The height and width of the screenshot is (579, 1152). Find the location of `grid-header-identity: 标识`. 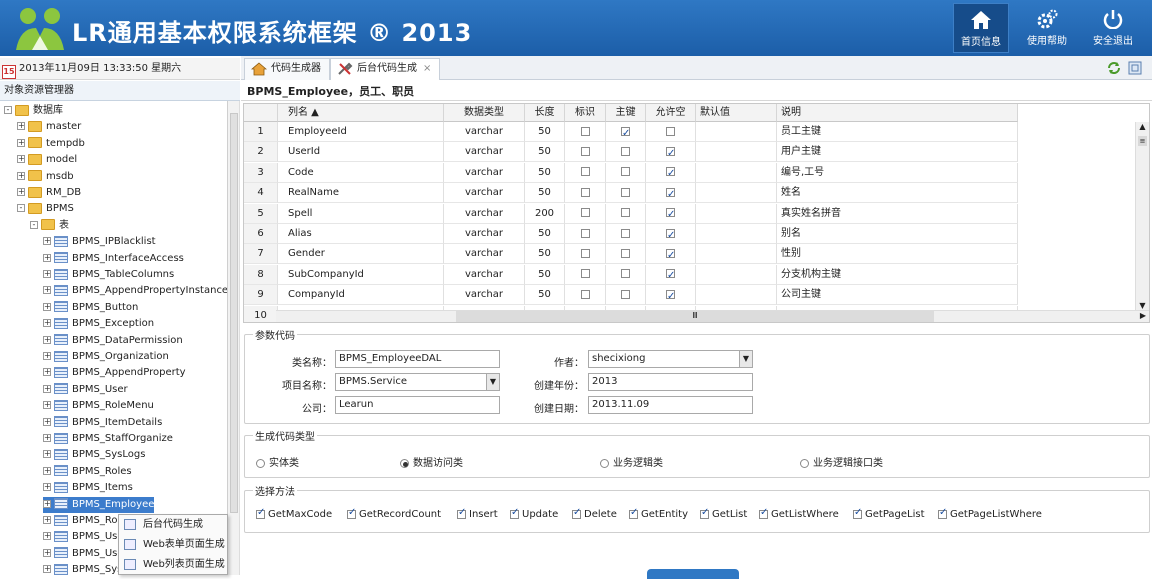

grid-header-identity: 标识 is located at coordinates (585, 113).